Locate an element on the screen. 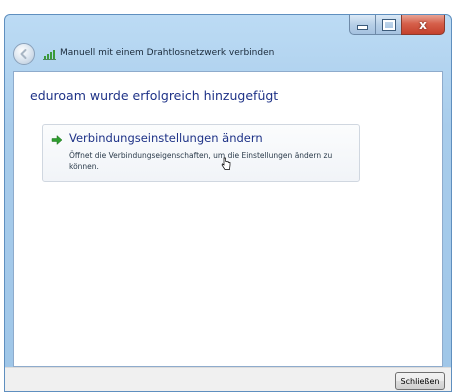 The image size is (456, 392). wireless-network-icon is located at coordinates (49, 55).